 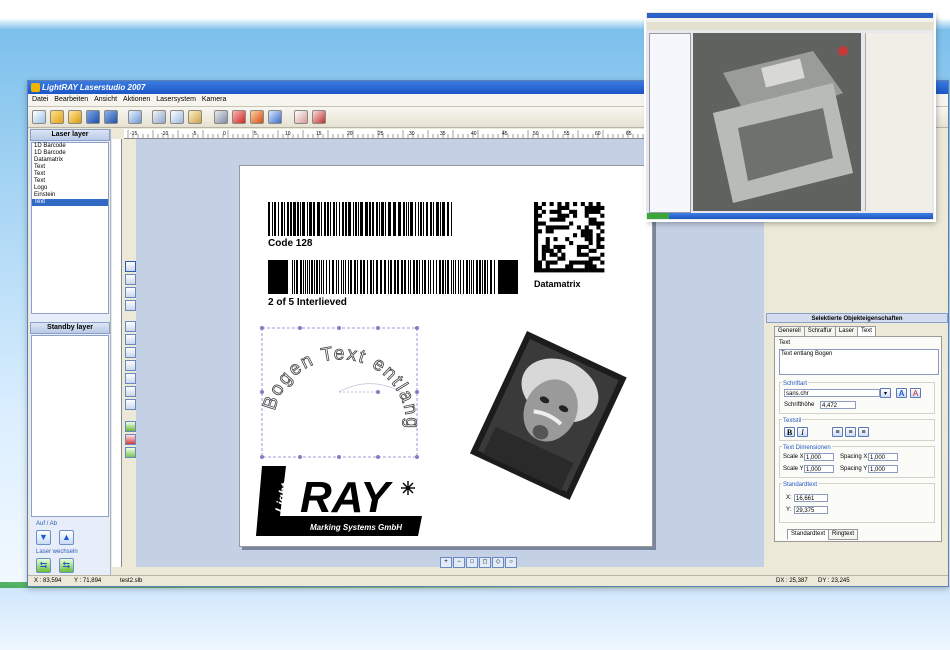 What do you see at coordinates (319, 117) in the screenshot?
I see `camera-stop-icon` at bounding box center [319, 117].